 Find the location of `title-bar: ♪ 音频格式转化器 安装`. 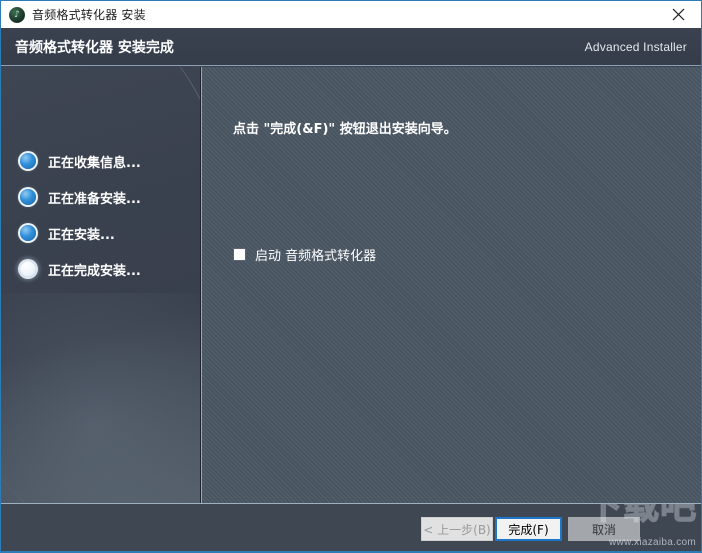

title-bar: ♪ 音频格式转化器 安装 is located at coordinates (351, 15).